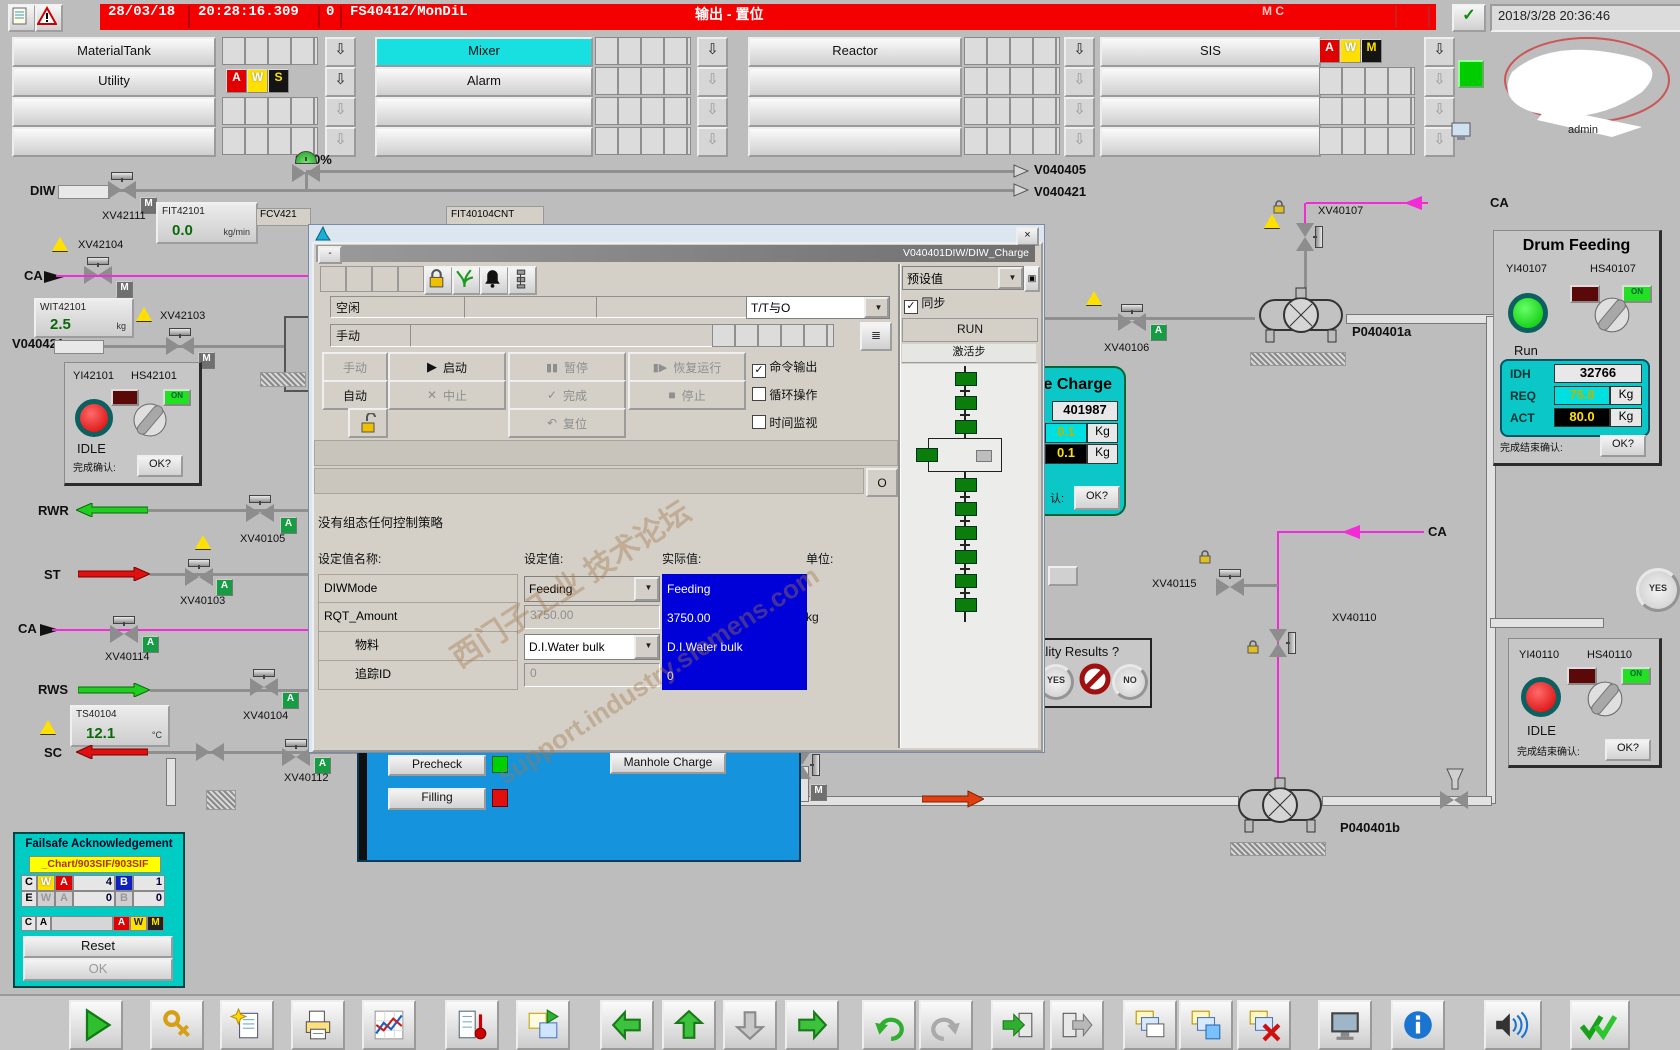 This screenshot has height=1050, width=1680. Describe the element at coordinates (340, 52) in the screenshot. I see `nav-materialtank-arrow: ⇩` at that location.